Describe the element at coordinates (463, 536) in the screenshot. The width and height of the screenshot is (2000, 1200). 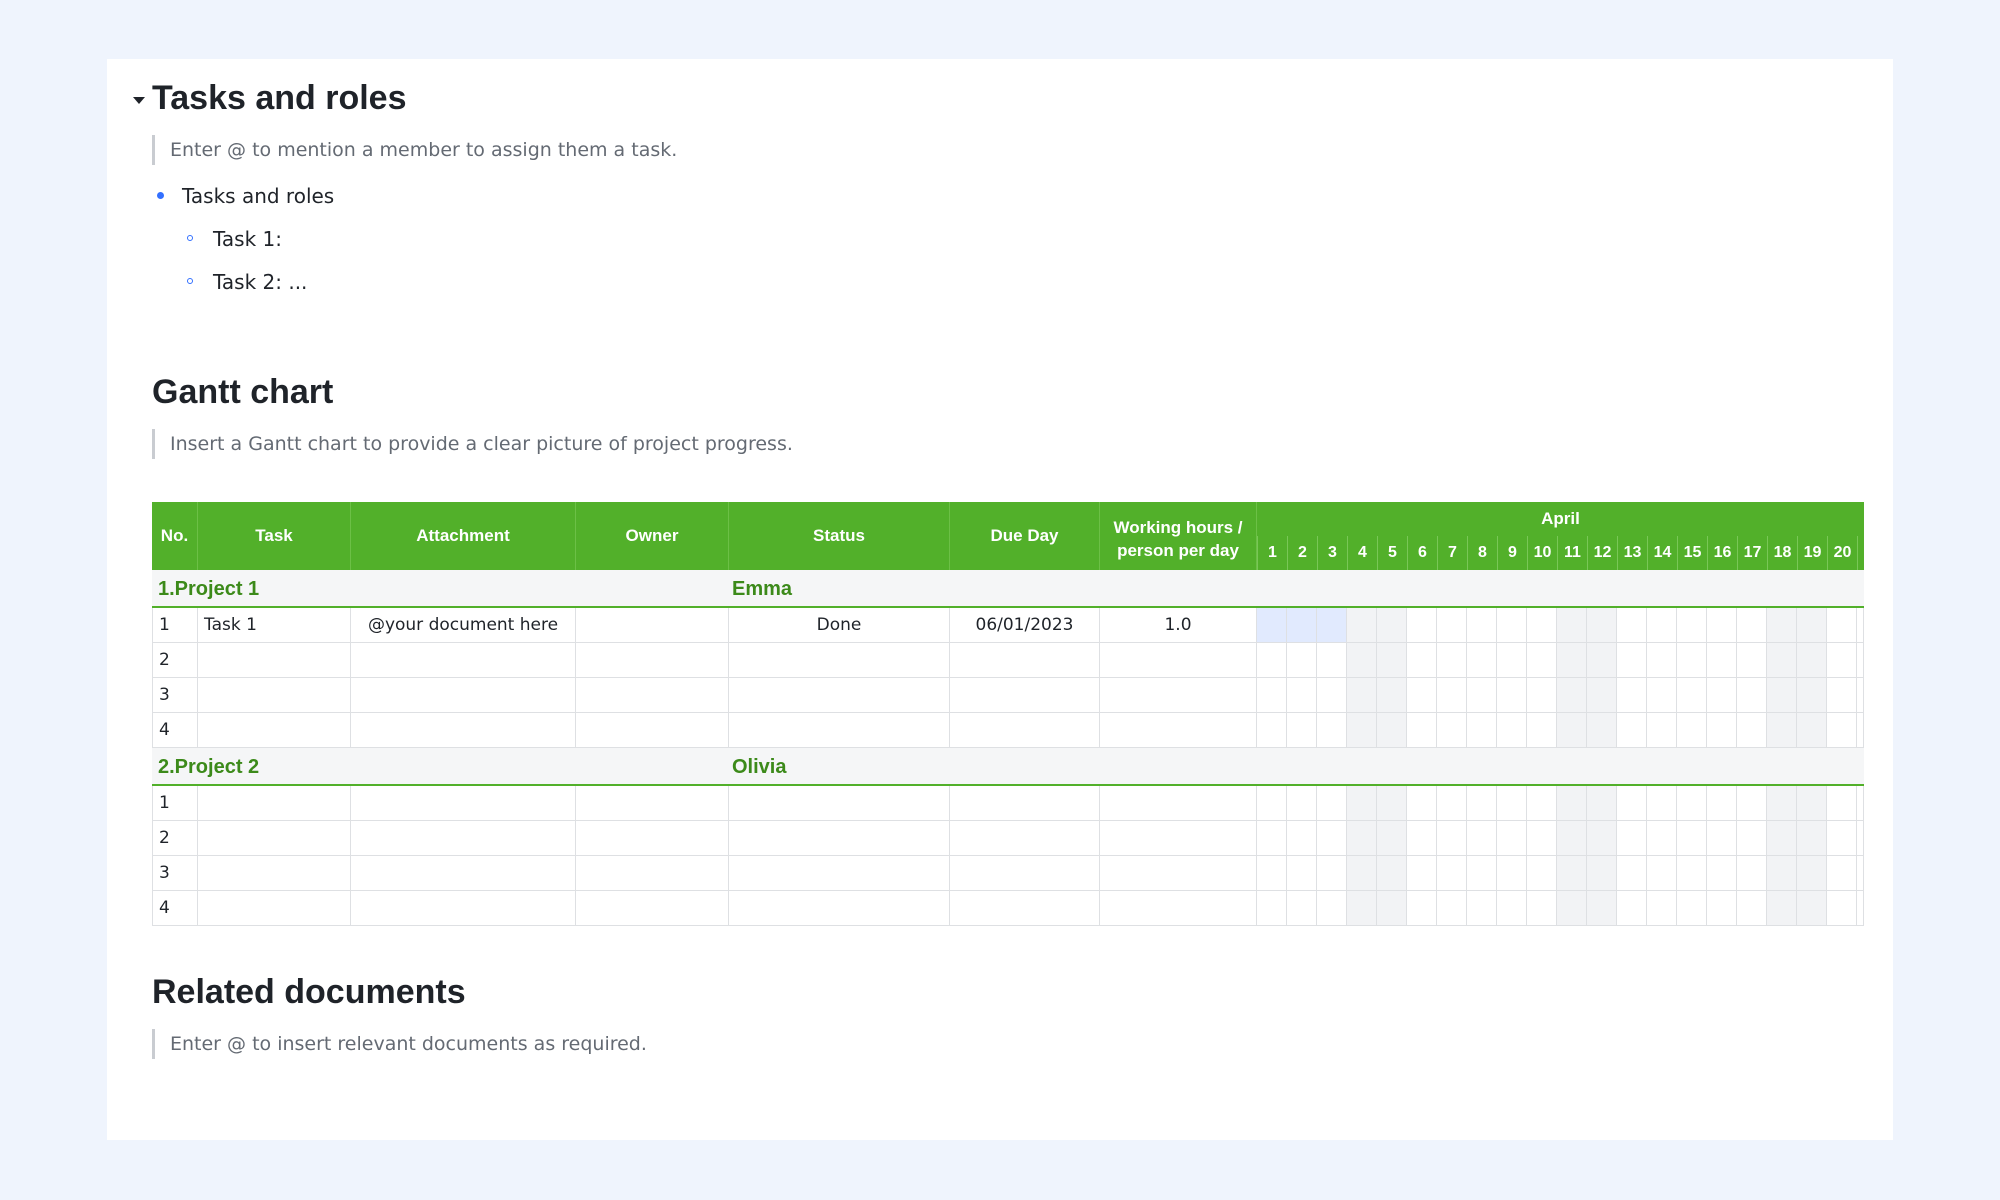
I see `header-attachment: Attachment` at that location.